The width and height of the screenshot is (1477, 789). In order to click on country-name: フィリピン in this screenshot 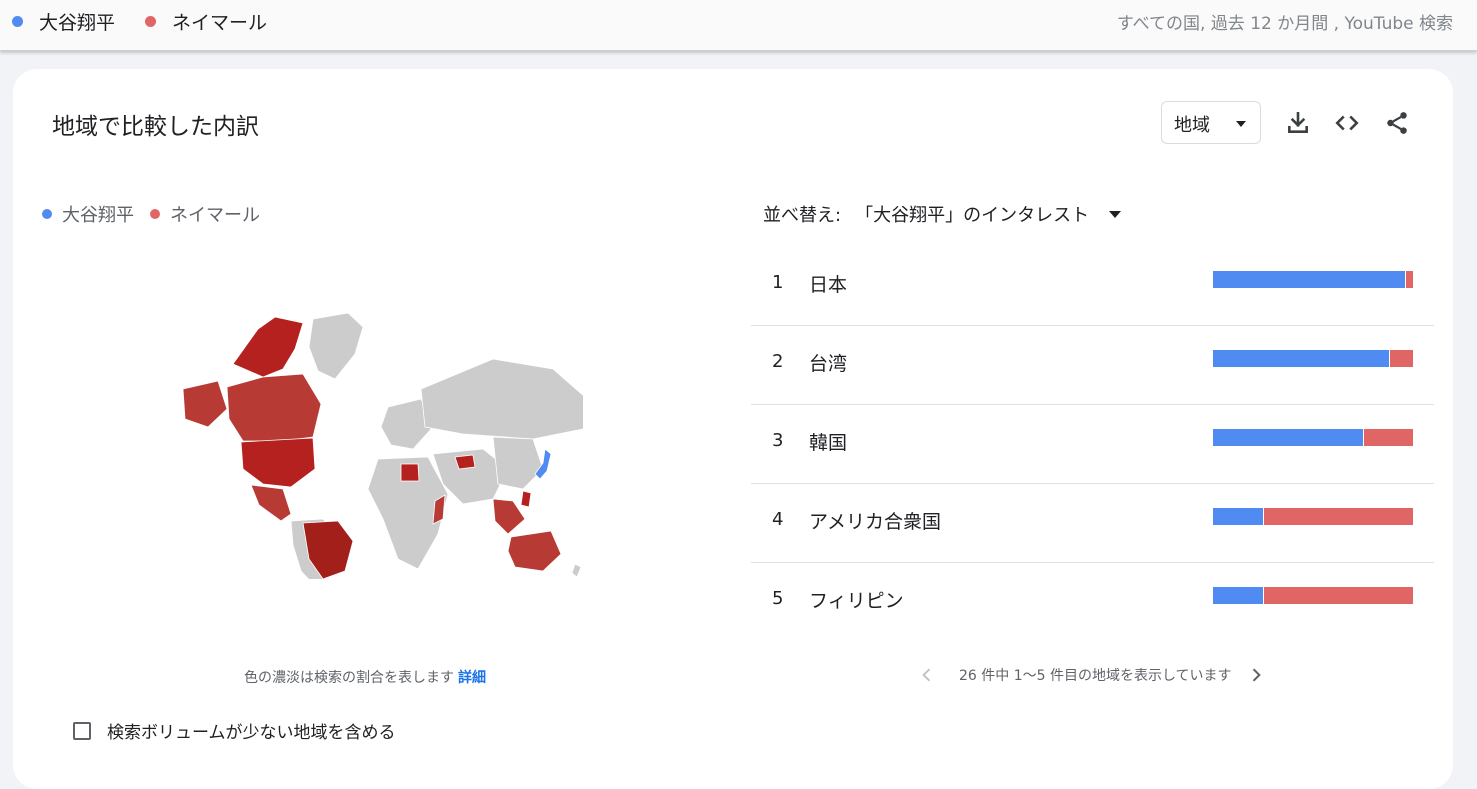, I will do `click(856, 601)`.